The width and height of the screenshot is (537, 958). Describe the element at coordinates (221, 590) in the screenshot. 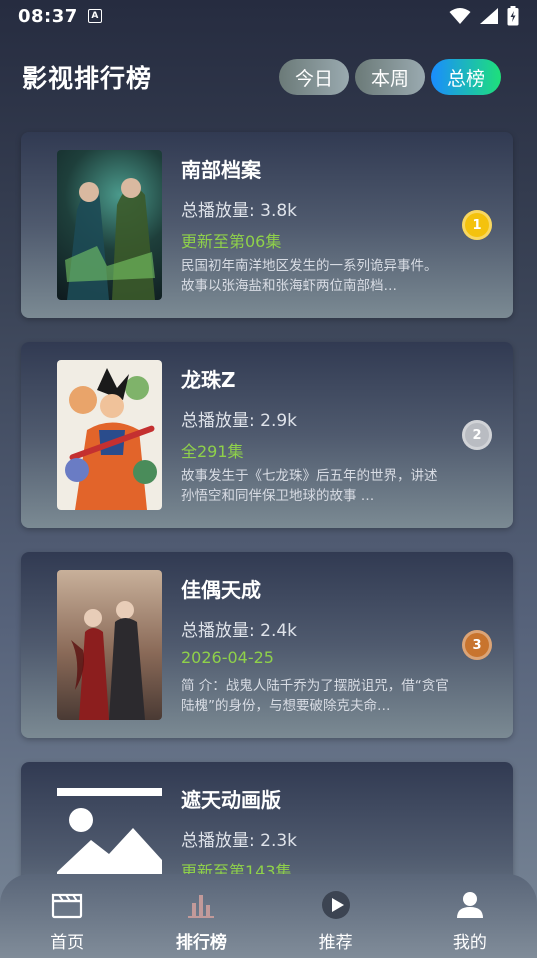

I see `item-title: 佳偶天成` at that location.